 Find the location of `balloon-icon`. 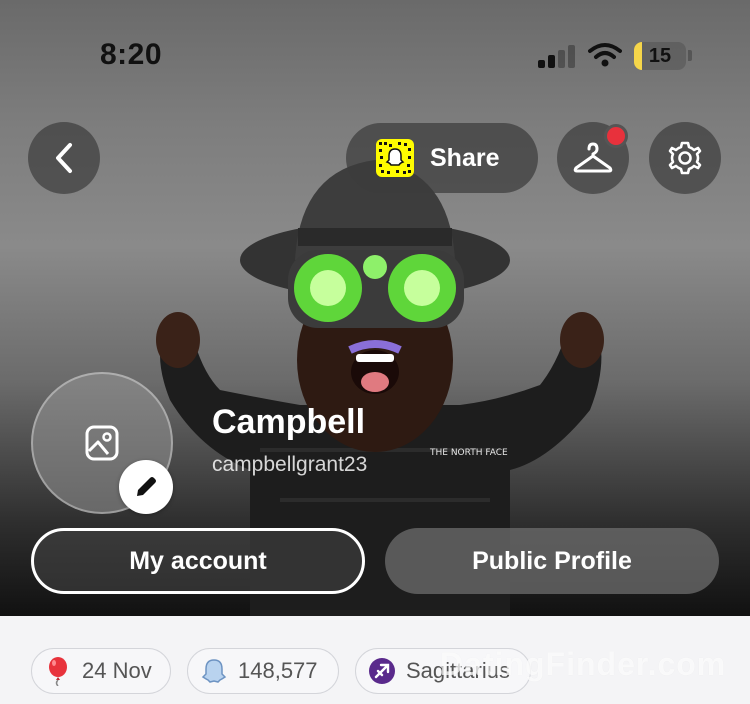

balloon-icon is located at coordinates (58, 671).